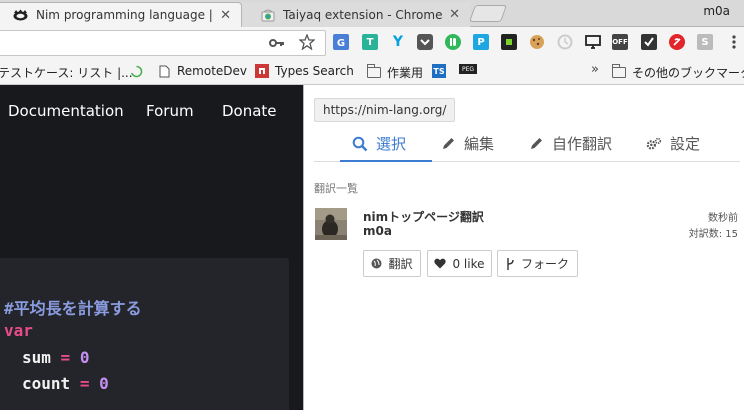 The image size is (744, 410). What do you see at coordinates (620, 42) in the screenshot?
I see `off-toggle-icon: OFF` at bounding box center [620, 42].